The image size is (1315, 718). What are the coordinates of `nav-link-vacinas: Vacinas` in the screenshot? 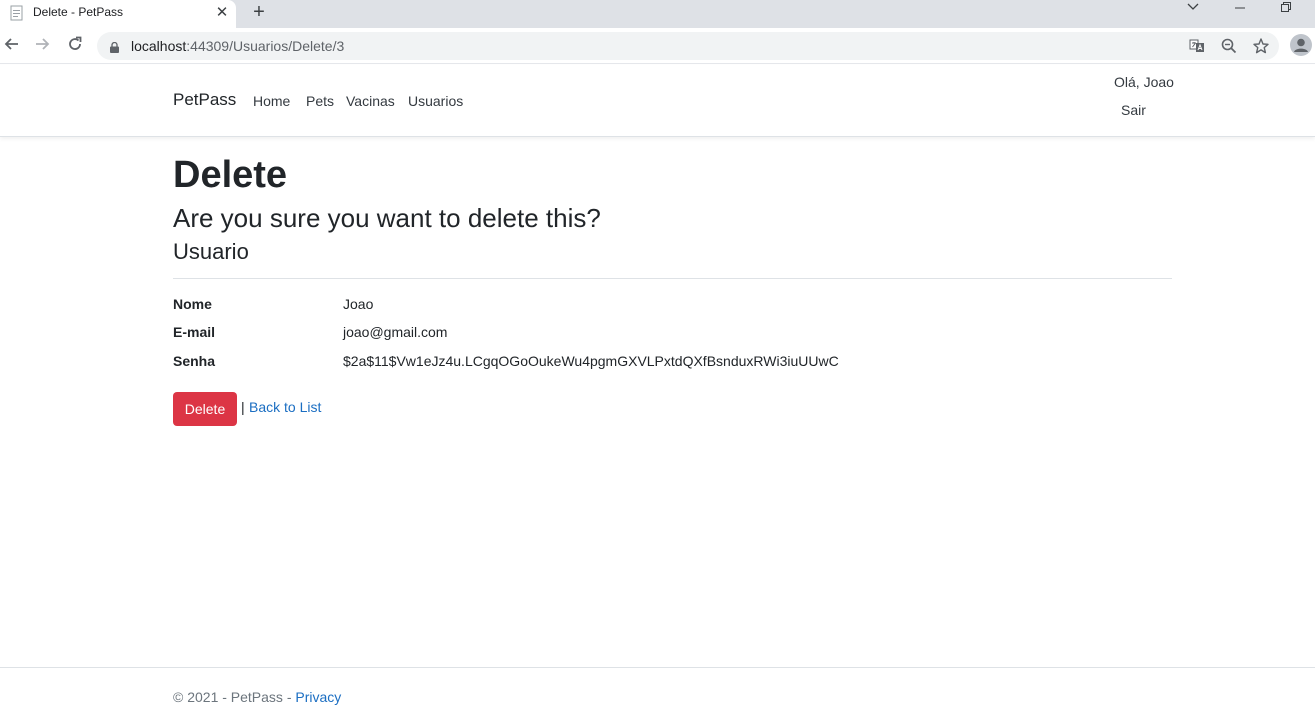 It's located at (370, 101).